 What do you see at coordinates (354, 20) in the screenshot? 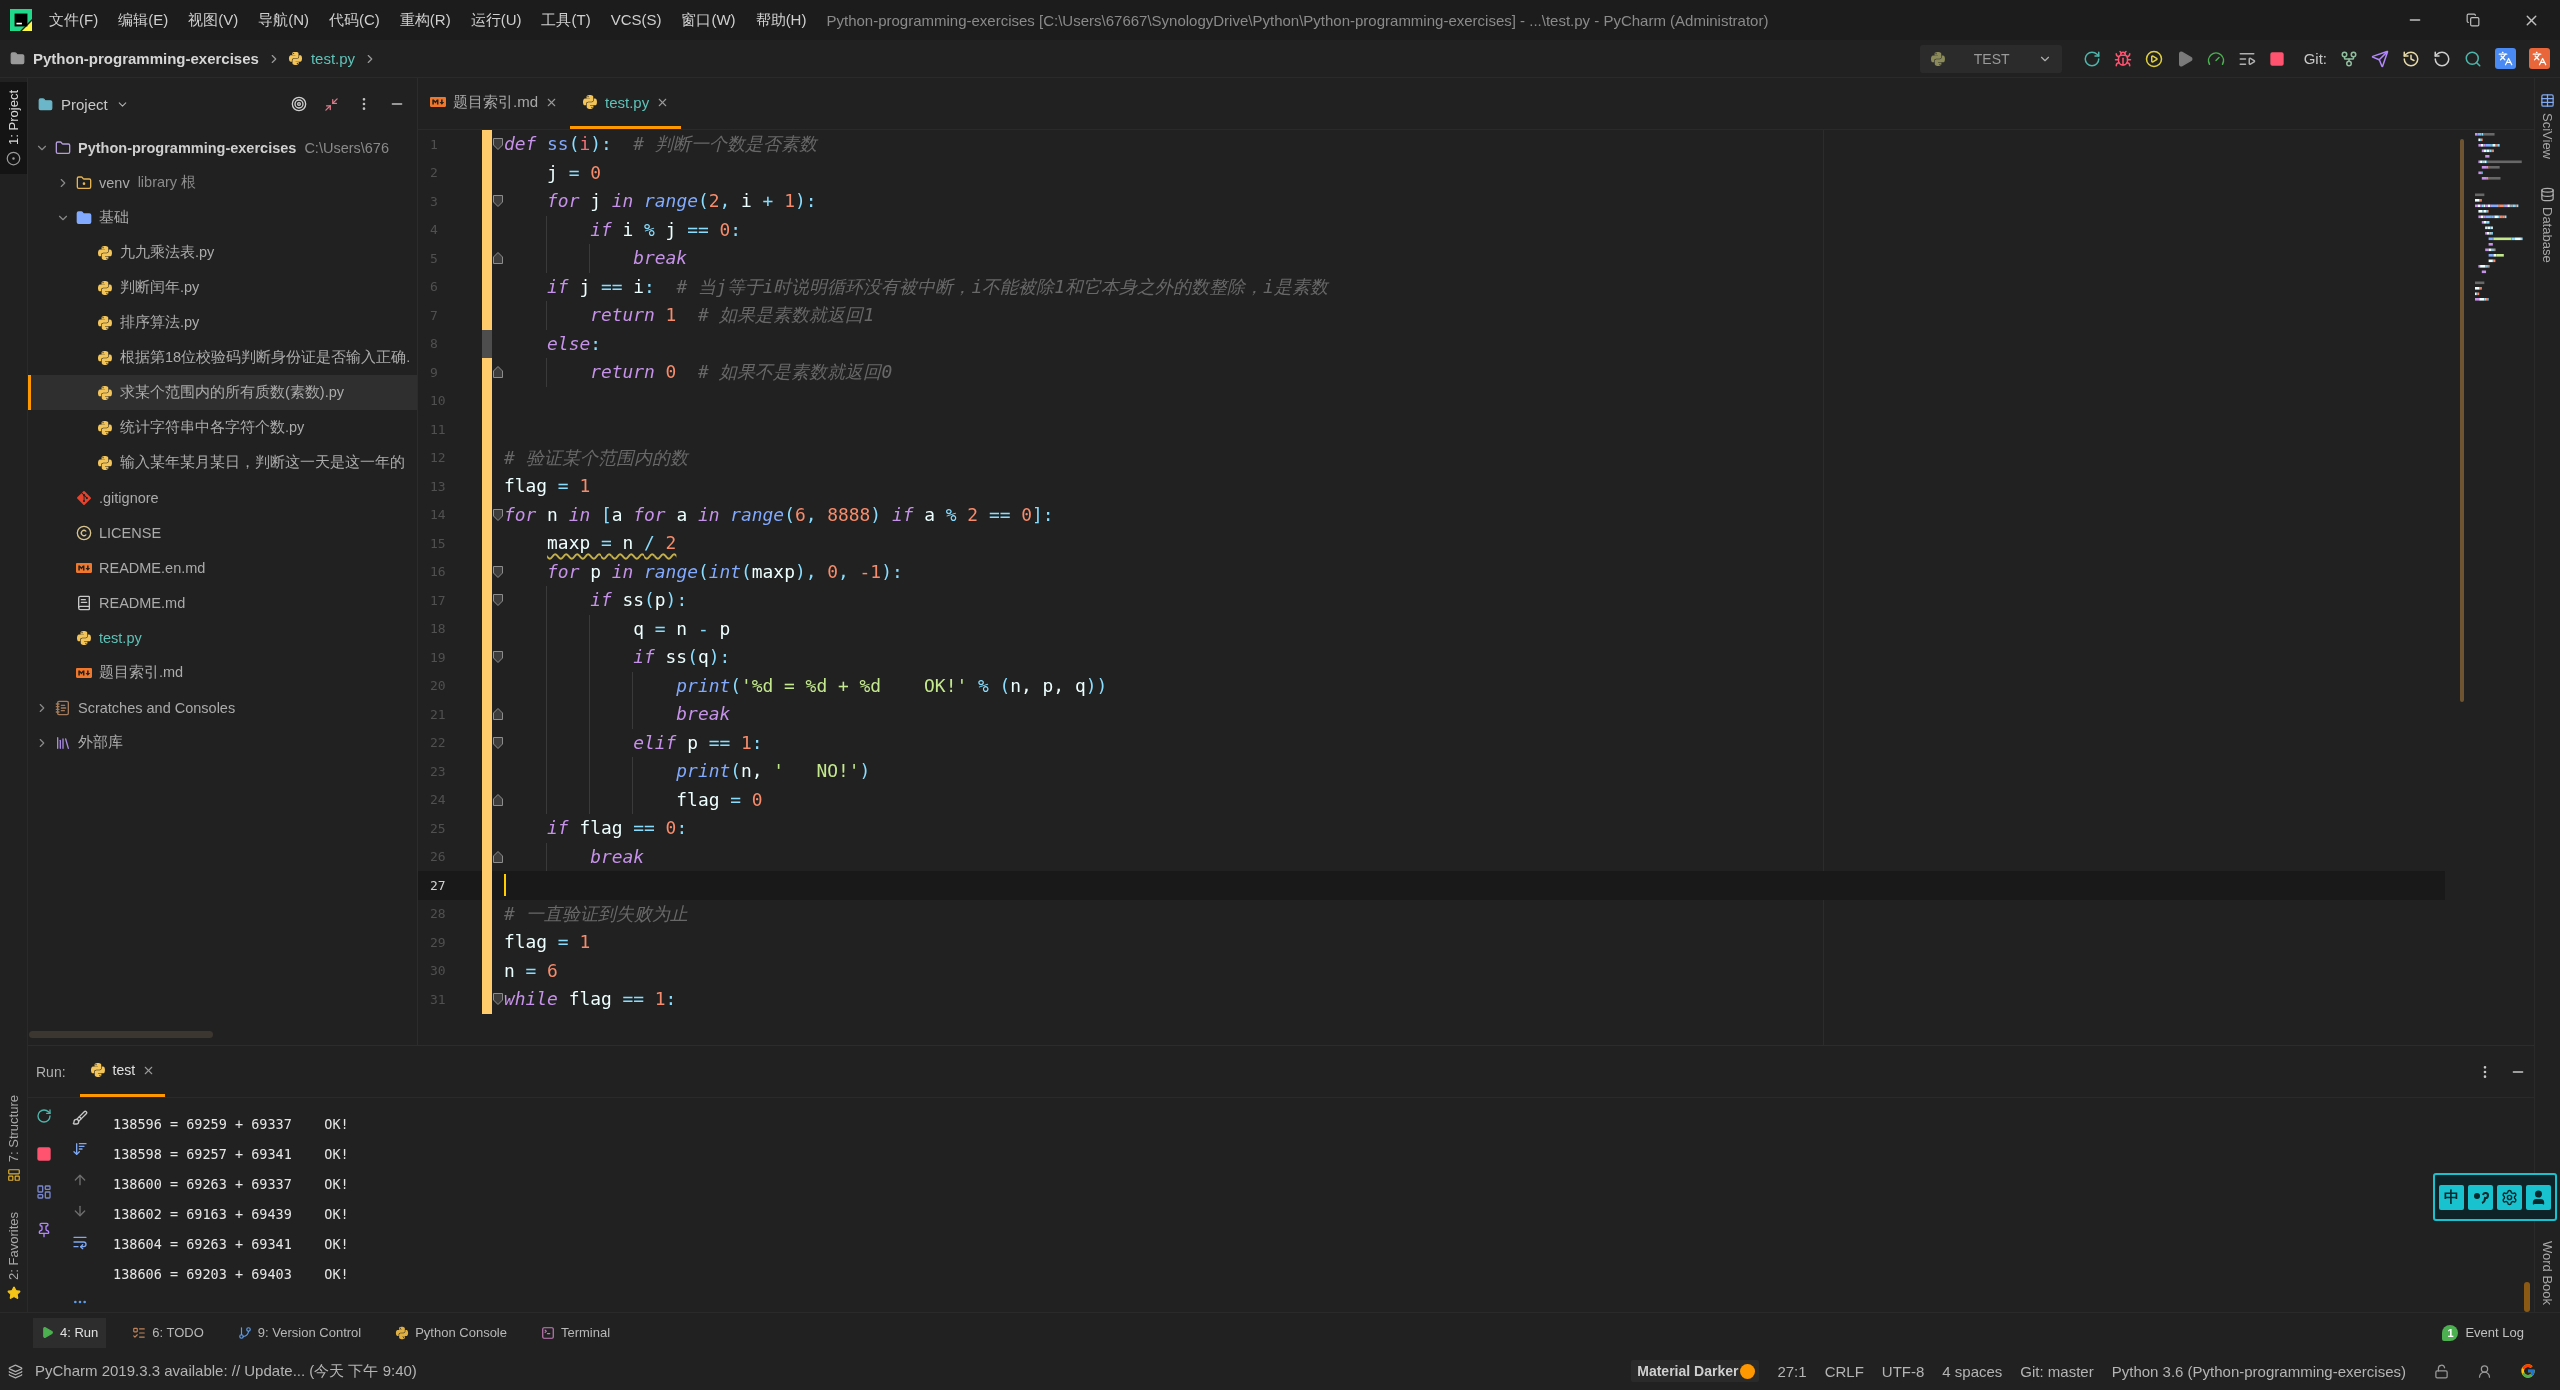
I see `menu-item: 代码(C)` at bounding box center [354, 20].